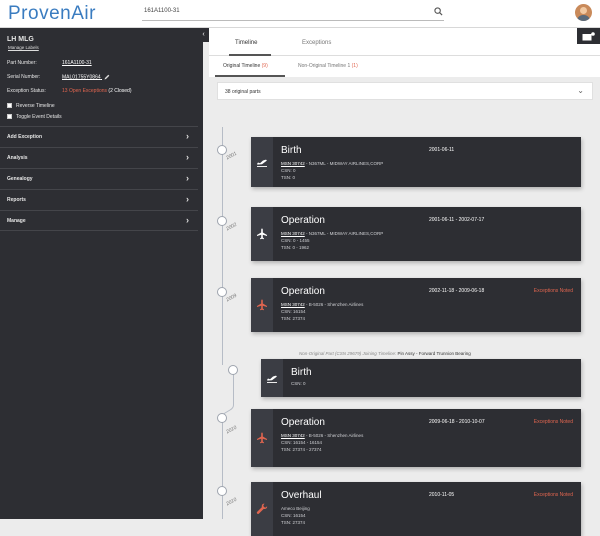  Describe the element at coordinates (295, 240) in the screenshot. I see `event-csn: CSN: 0 - 1455` at that location.